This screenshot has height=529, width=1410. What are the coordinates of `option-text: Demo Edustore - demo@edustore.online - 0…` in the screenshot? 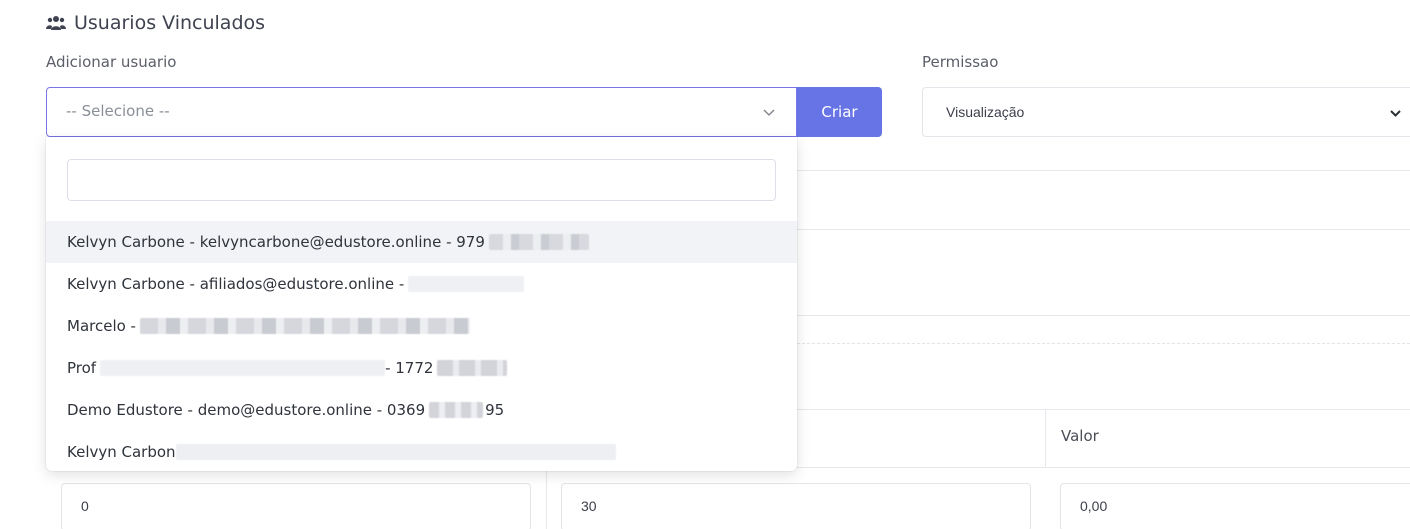 It's located at (246, 410).